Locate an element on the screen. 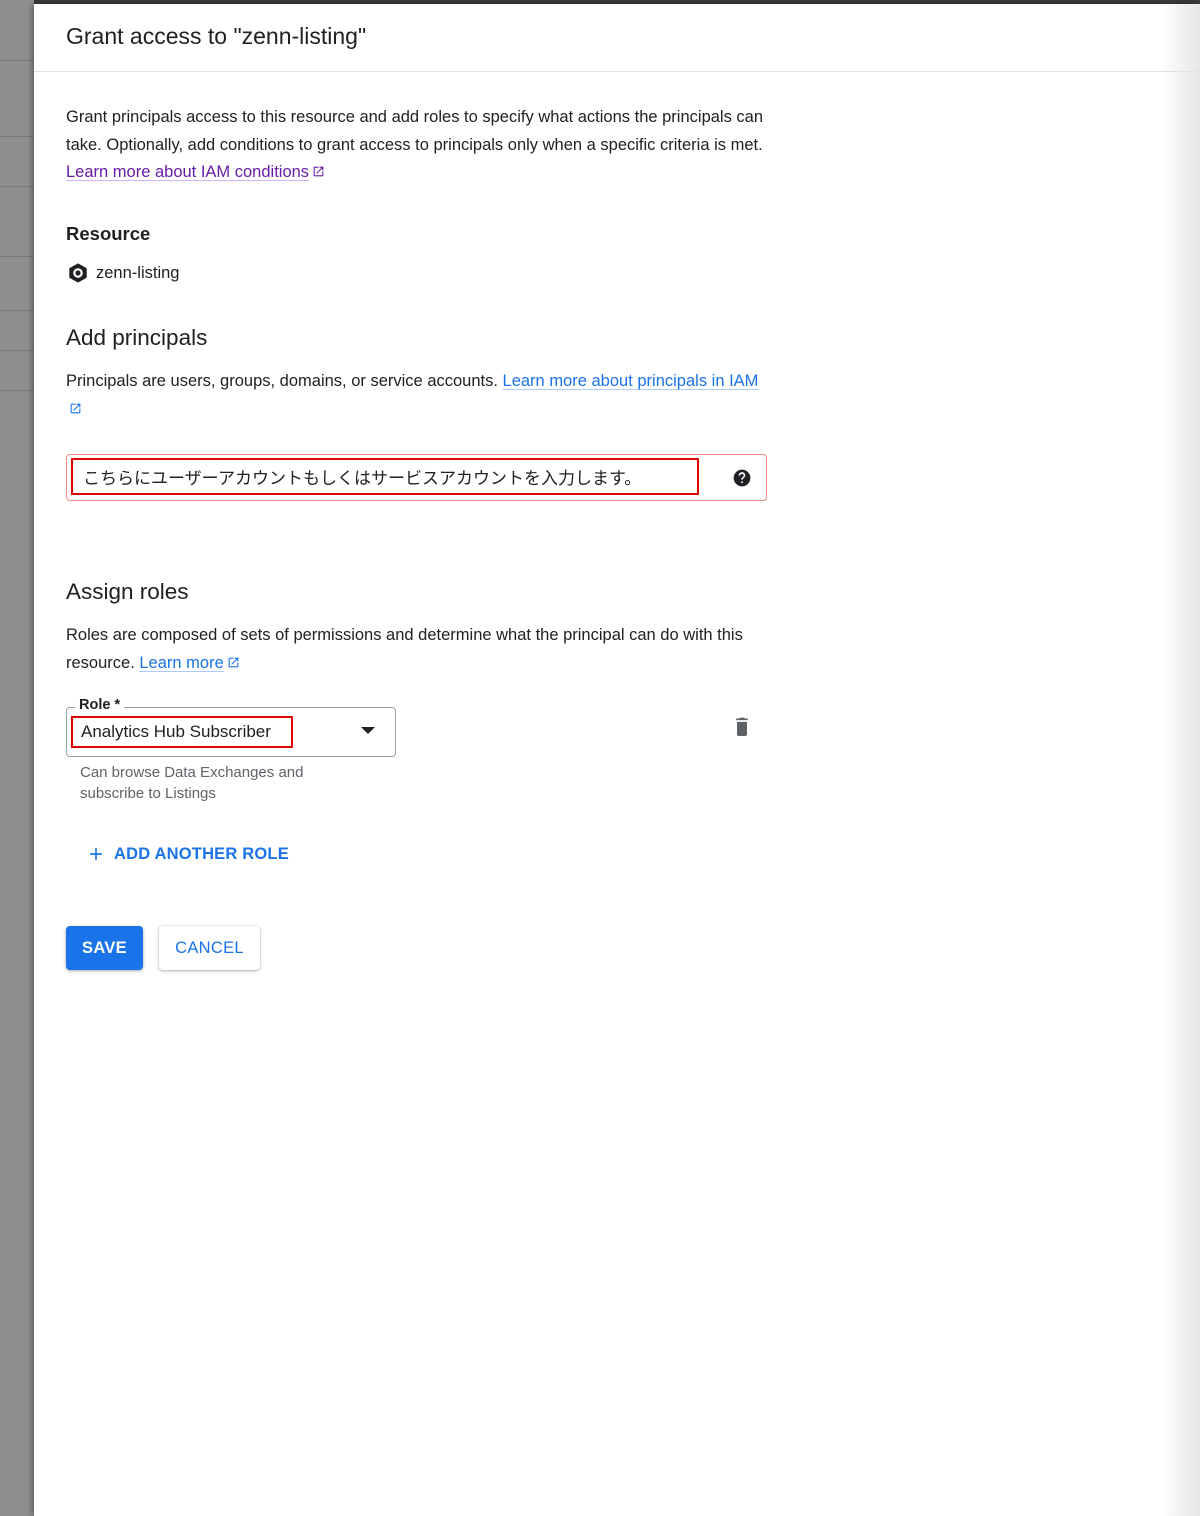  role-select: Role * Analytics Hub Subscriber is located at coordinates (231, 727).